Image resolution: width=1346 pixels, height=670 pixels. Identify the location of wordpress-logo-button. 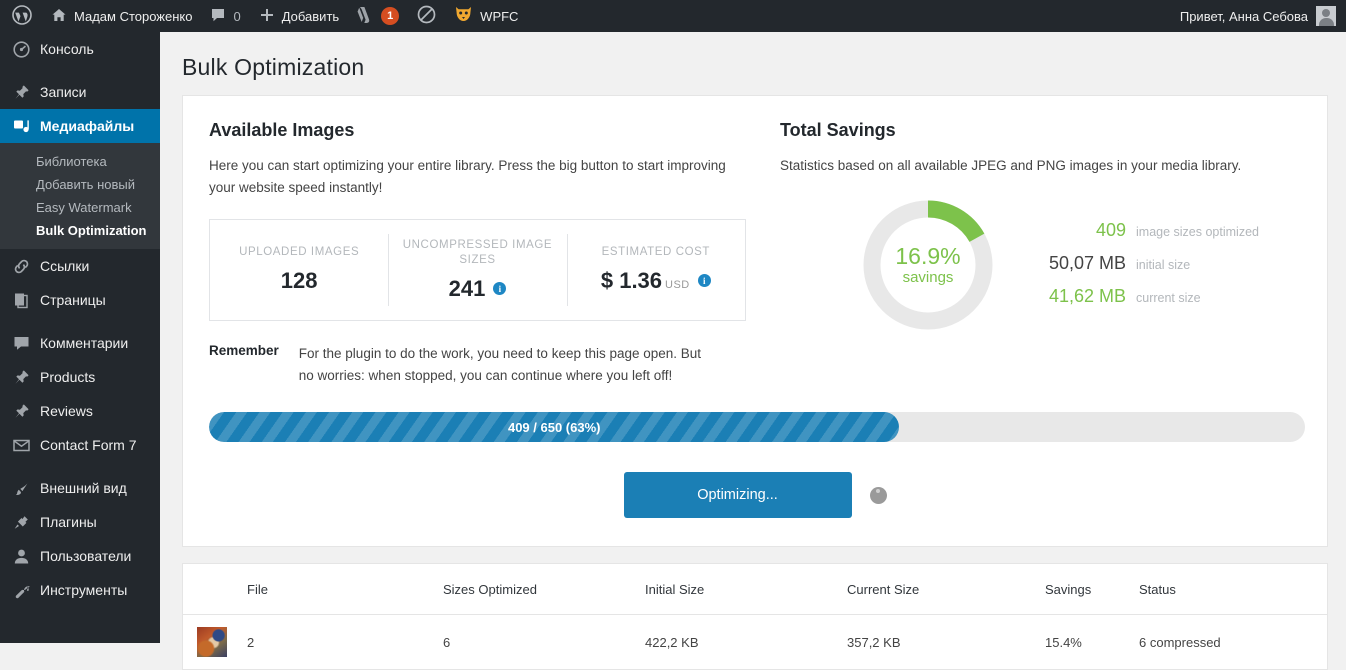
(21, 16).